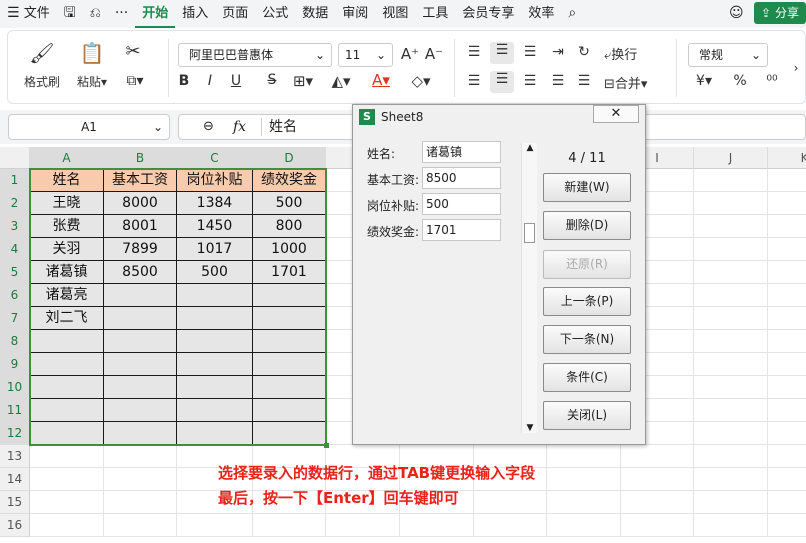 This screenshot has width=806, height=543. Describe the element at coordinates (474, 52) in the screenshot. I see `align-top-icon: ☰` at that location.